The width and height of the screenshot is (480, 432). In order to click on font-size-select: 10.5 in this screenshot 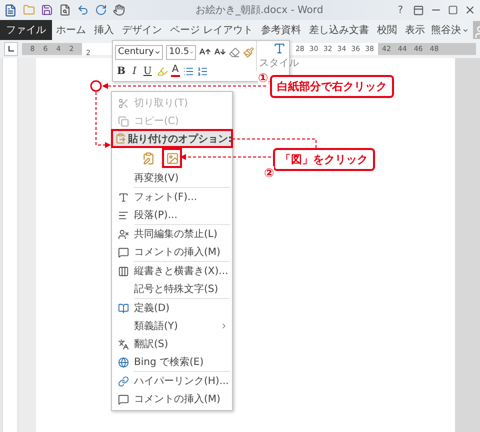, I will do `click(181, 52)`.